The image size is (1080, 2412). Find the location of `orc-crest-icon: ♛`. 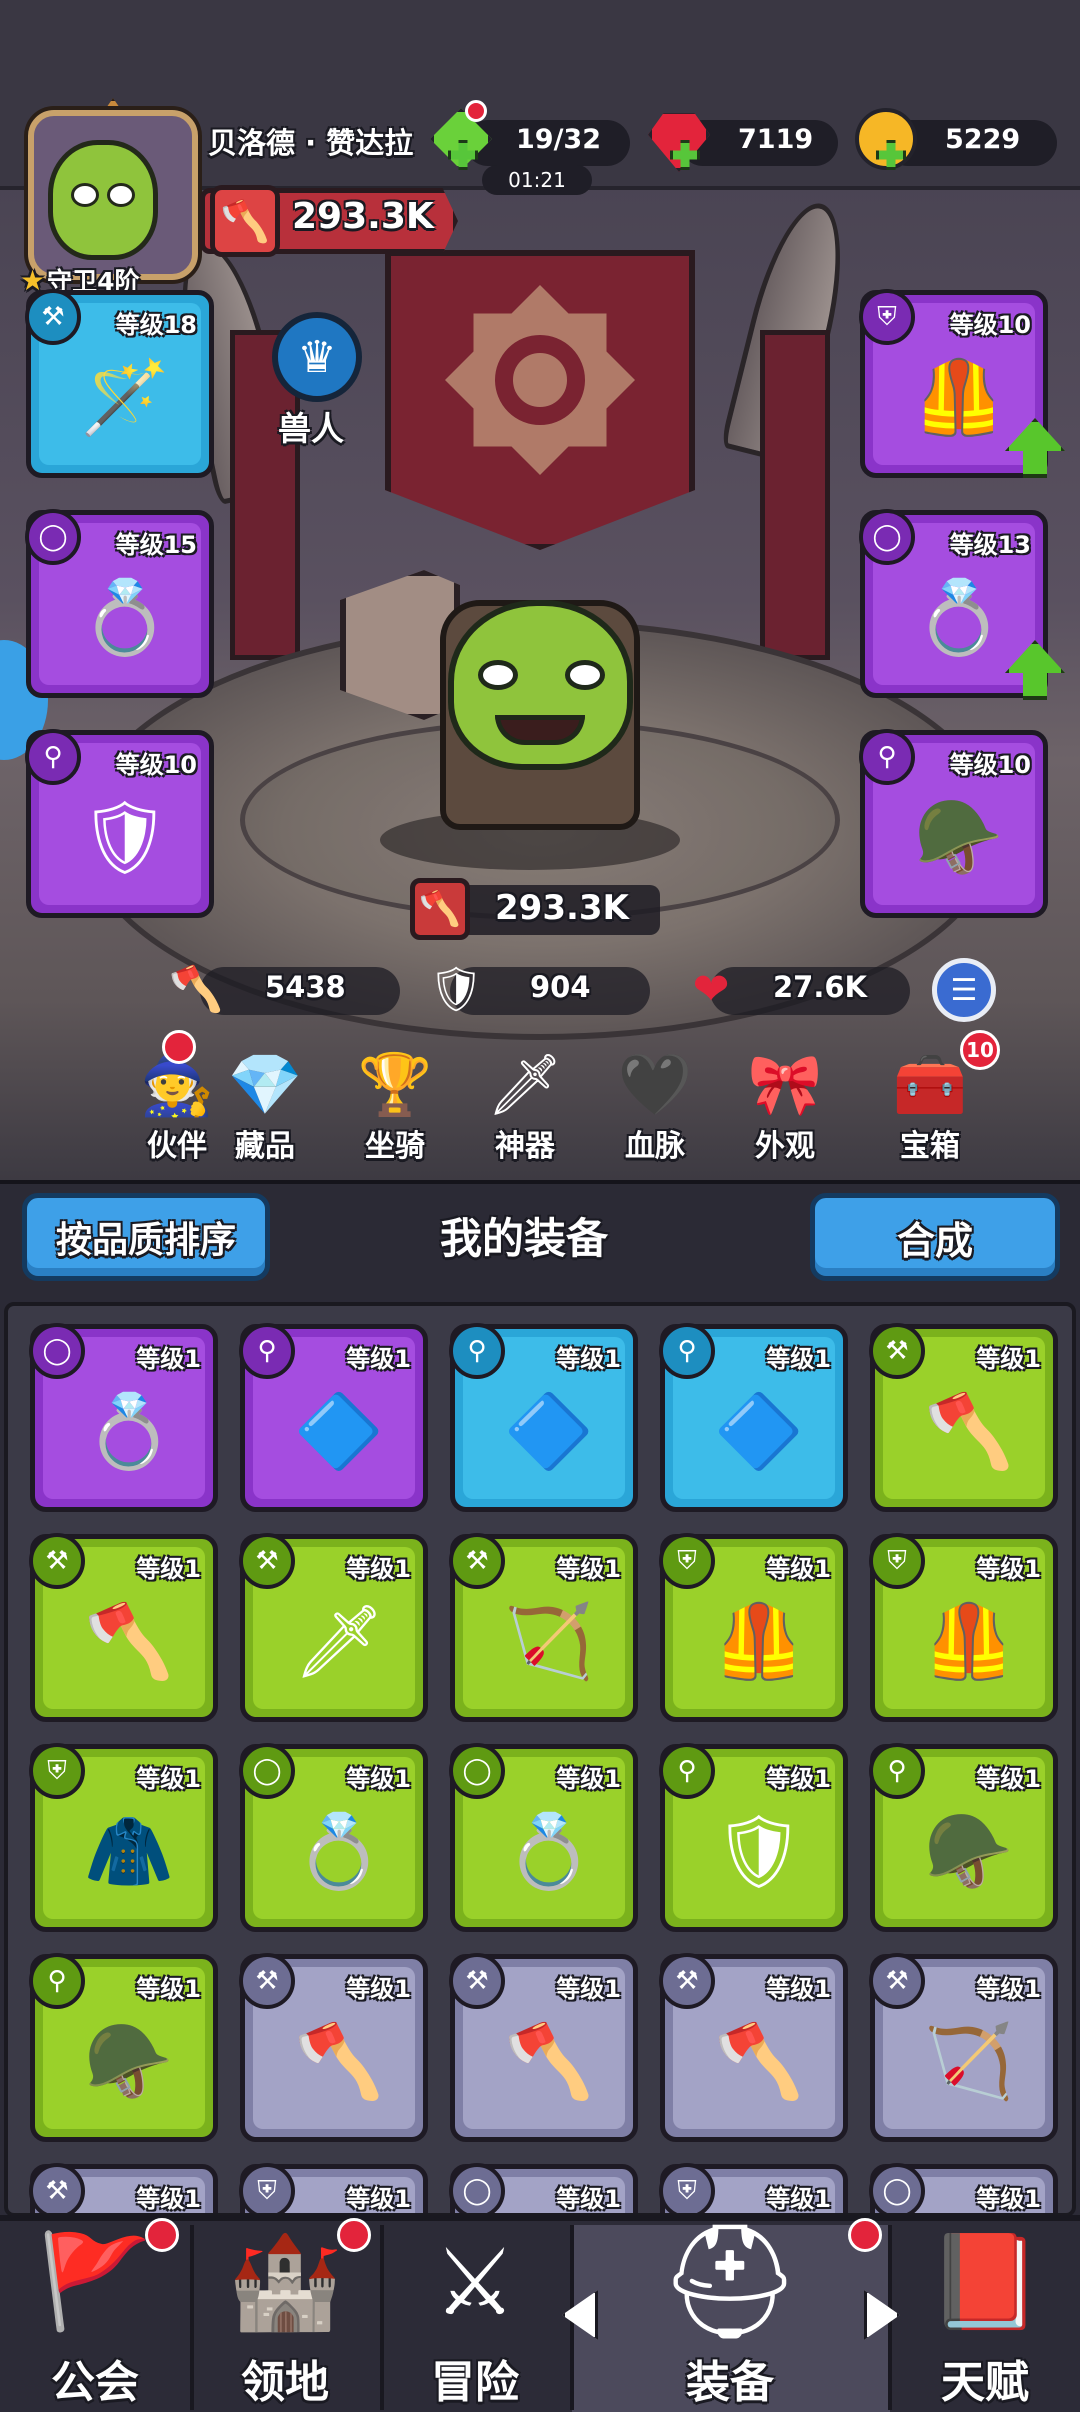

orc-crest-icon: ♛ is located at coordinates (317, 357).